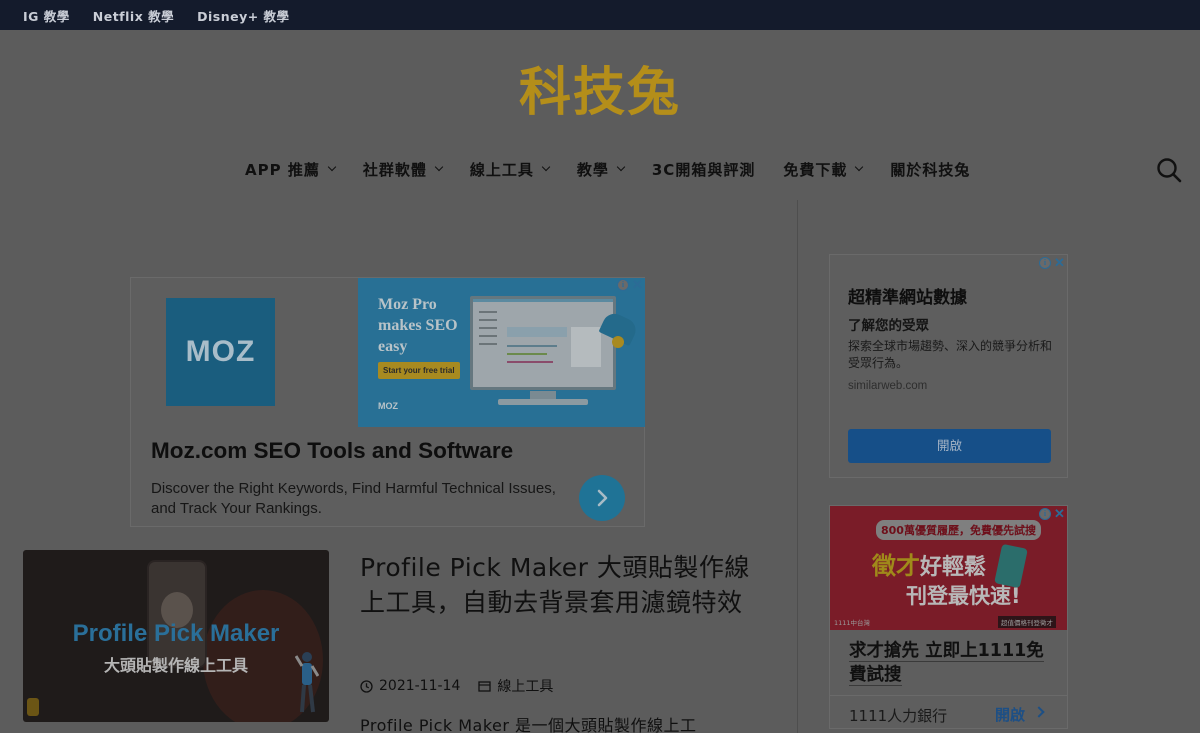 This screenshot has width=1200, height=733. Describe the element at coordinates (852, 623) in the screenshot. I see `banner-brand: 1111中台灣` at that location.